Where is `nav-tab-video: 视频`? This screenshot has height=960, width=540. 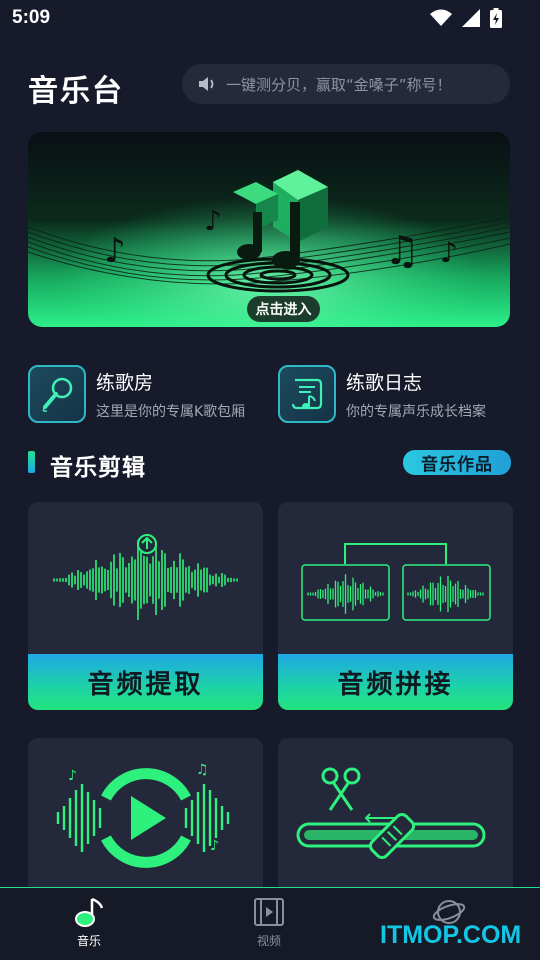 nav-tab-video: 视频 is located at coordinates (269, 922).